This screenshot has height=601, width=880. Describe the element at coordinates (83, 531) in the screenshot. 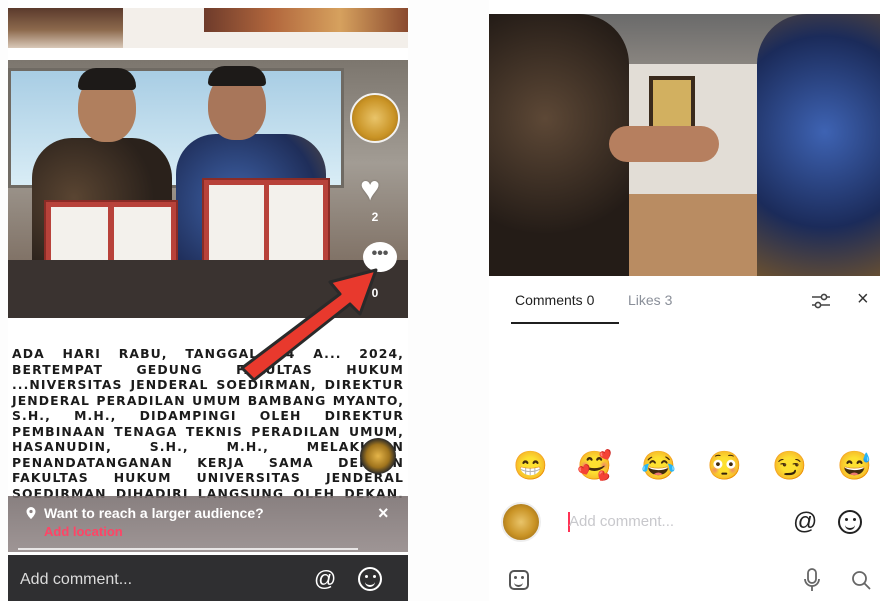

I see `add-location-link: Add location` at that location.